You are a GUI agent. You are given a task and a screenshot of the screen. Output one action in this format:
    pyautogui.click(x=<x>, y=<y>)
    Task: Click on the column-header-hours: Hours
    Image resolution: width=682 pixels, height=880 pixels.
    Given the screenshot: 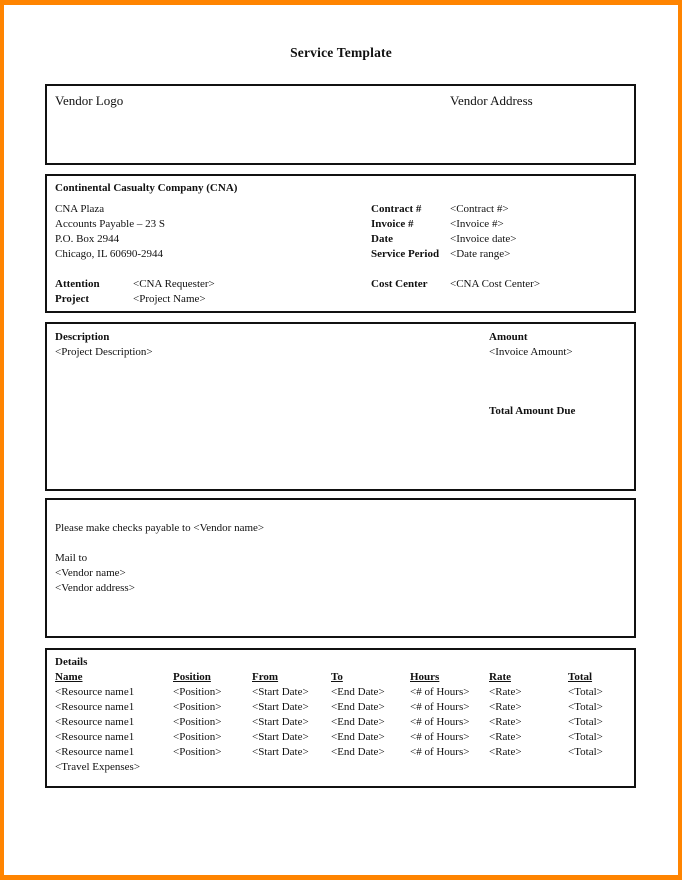 What is the action you would take?
    pyautogui.click(x=425, y=677)
    